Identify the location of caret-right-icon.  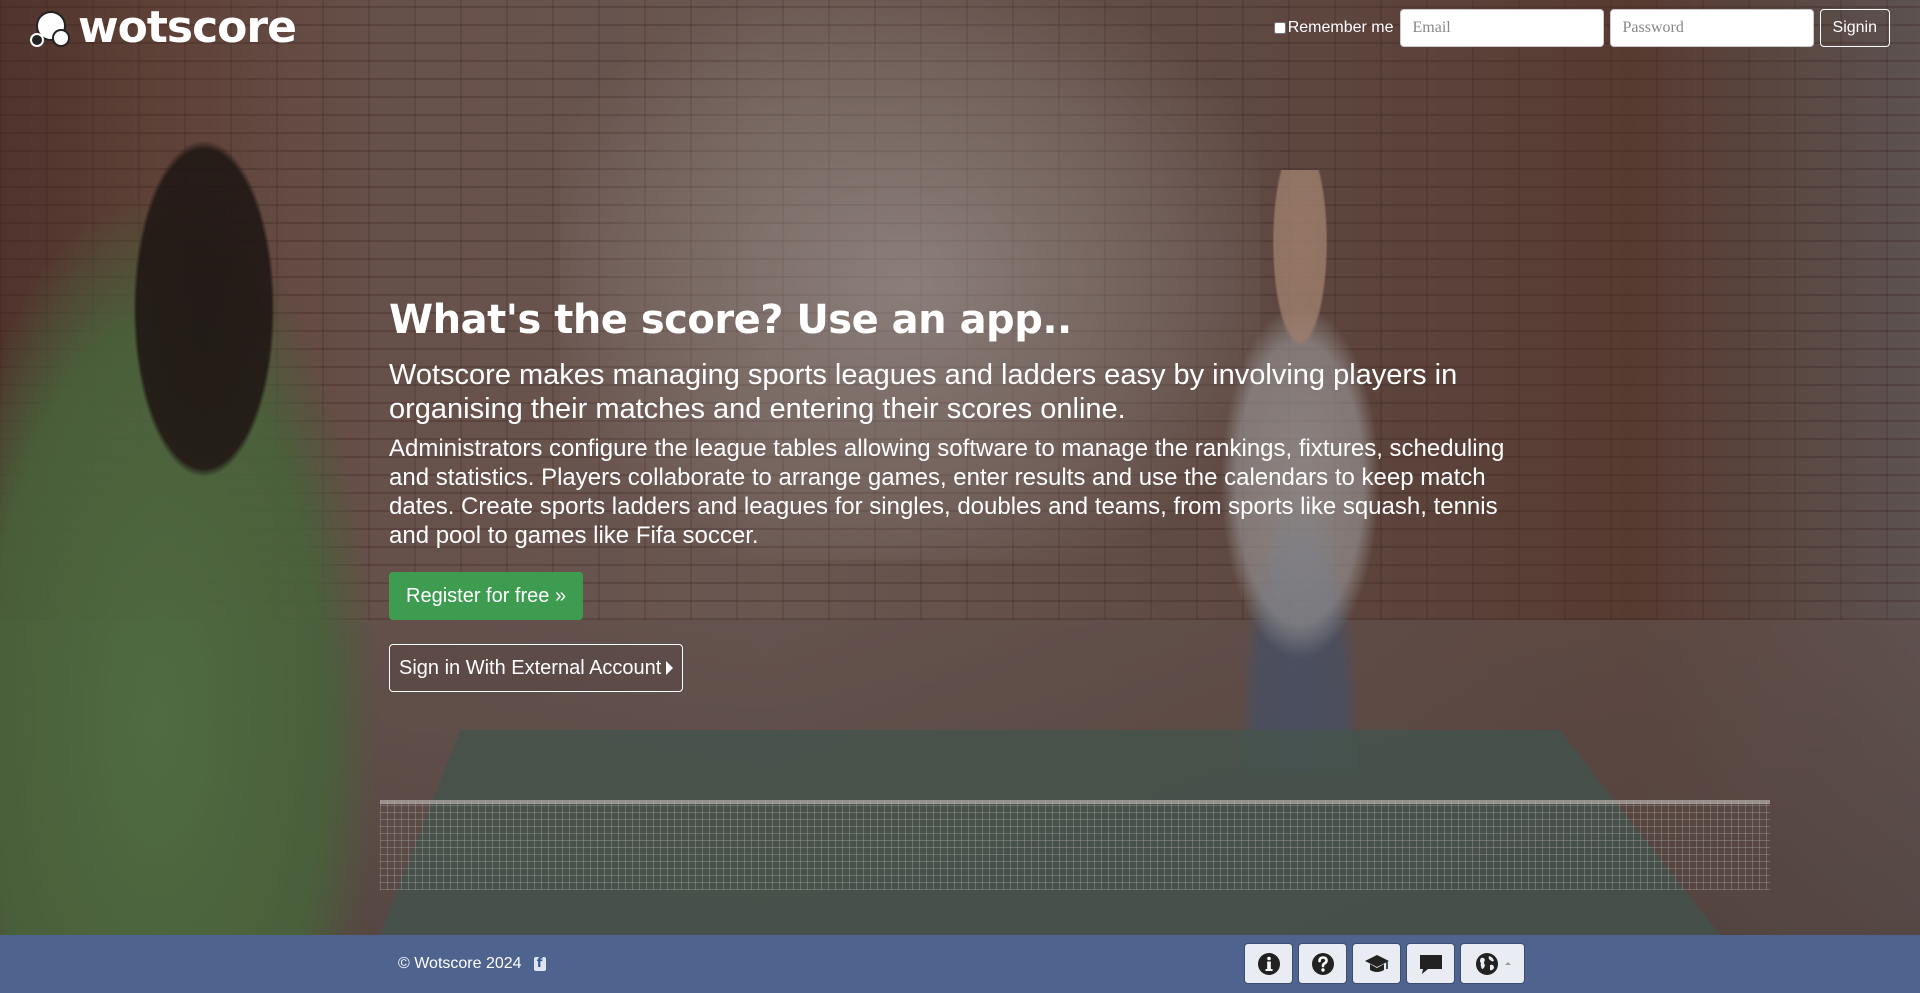
(669, 668).